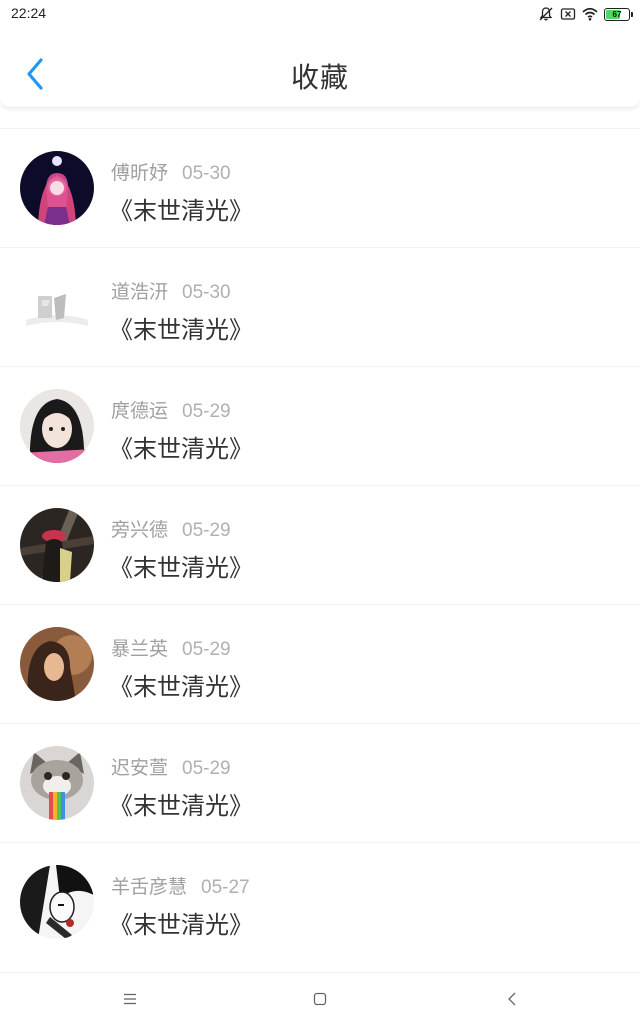 Image resolution: width=640 pixels, height=1024 pixels. What do you see at coordinates (590, 14) in the screenshot?
I see `wifi-icon` at bounding box center [590, 14].